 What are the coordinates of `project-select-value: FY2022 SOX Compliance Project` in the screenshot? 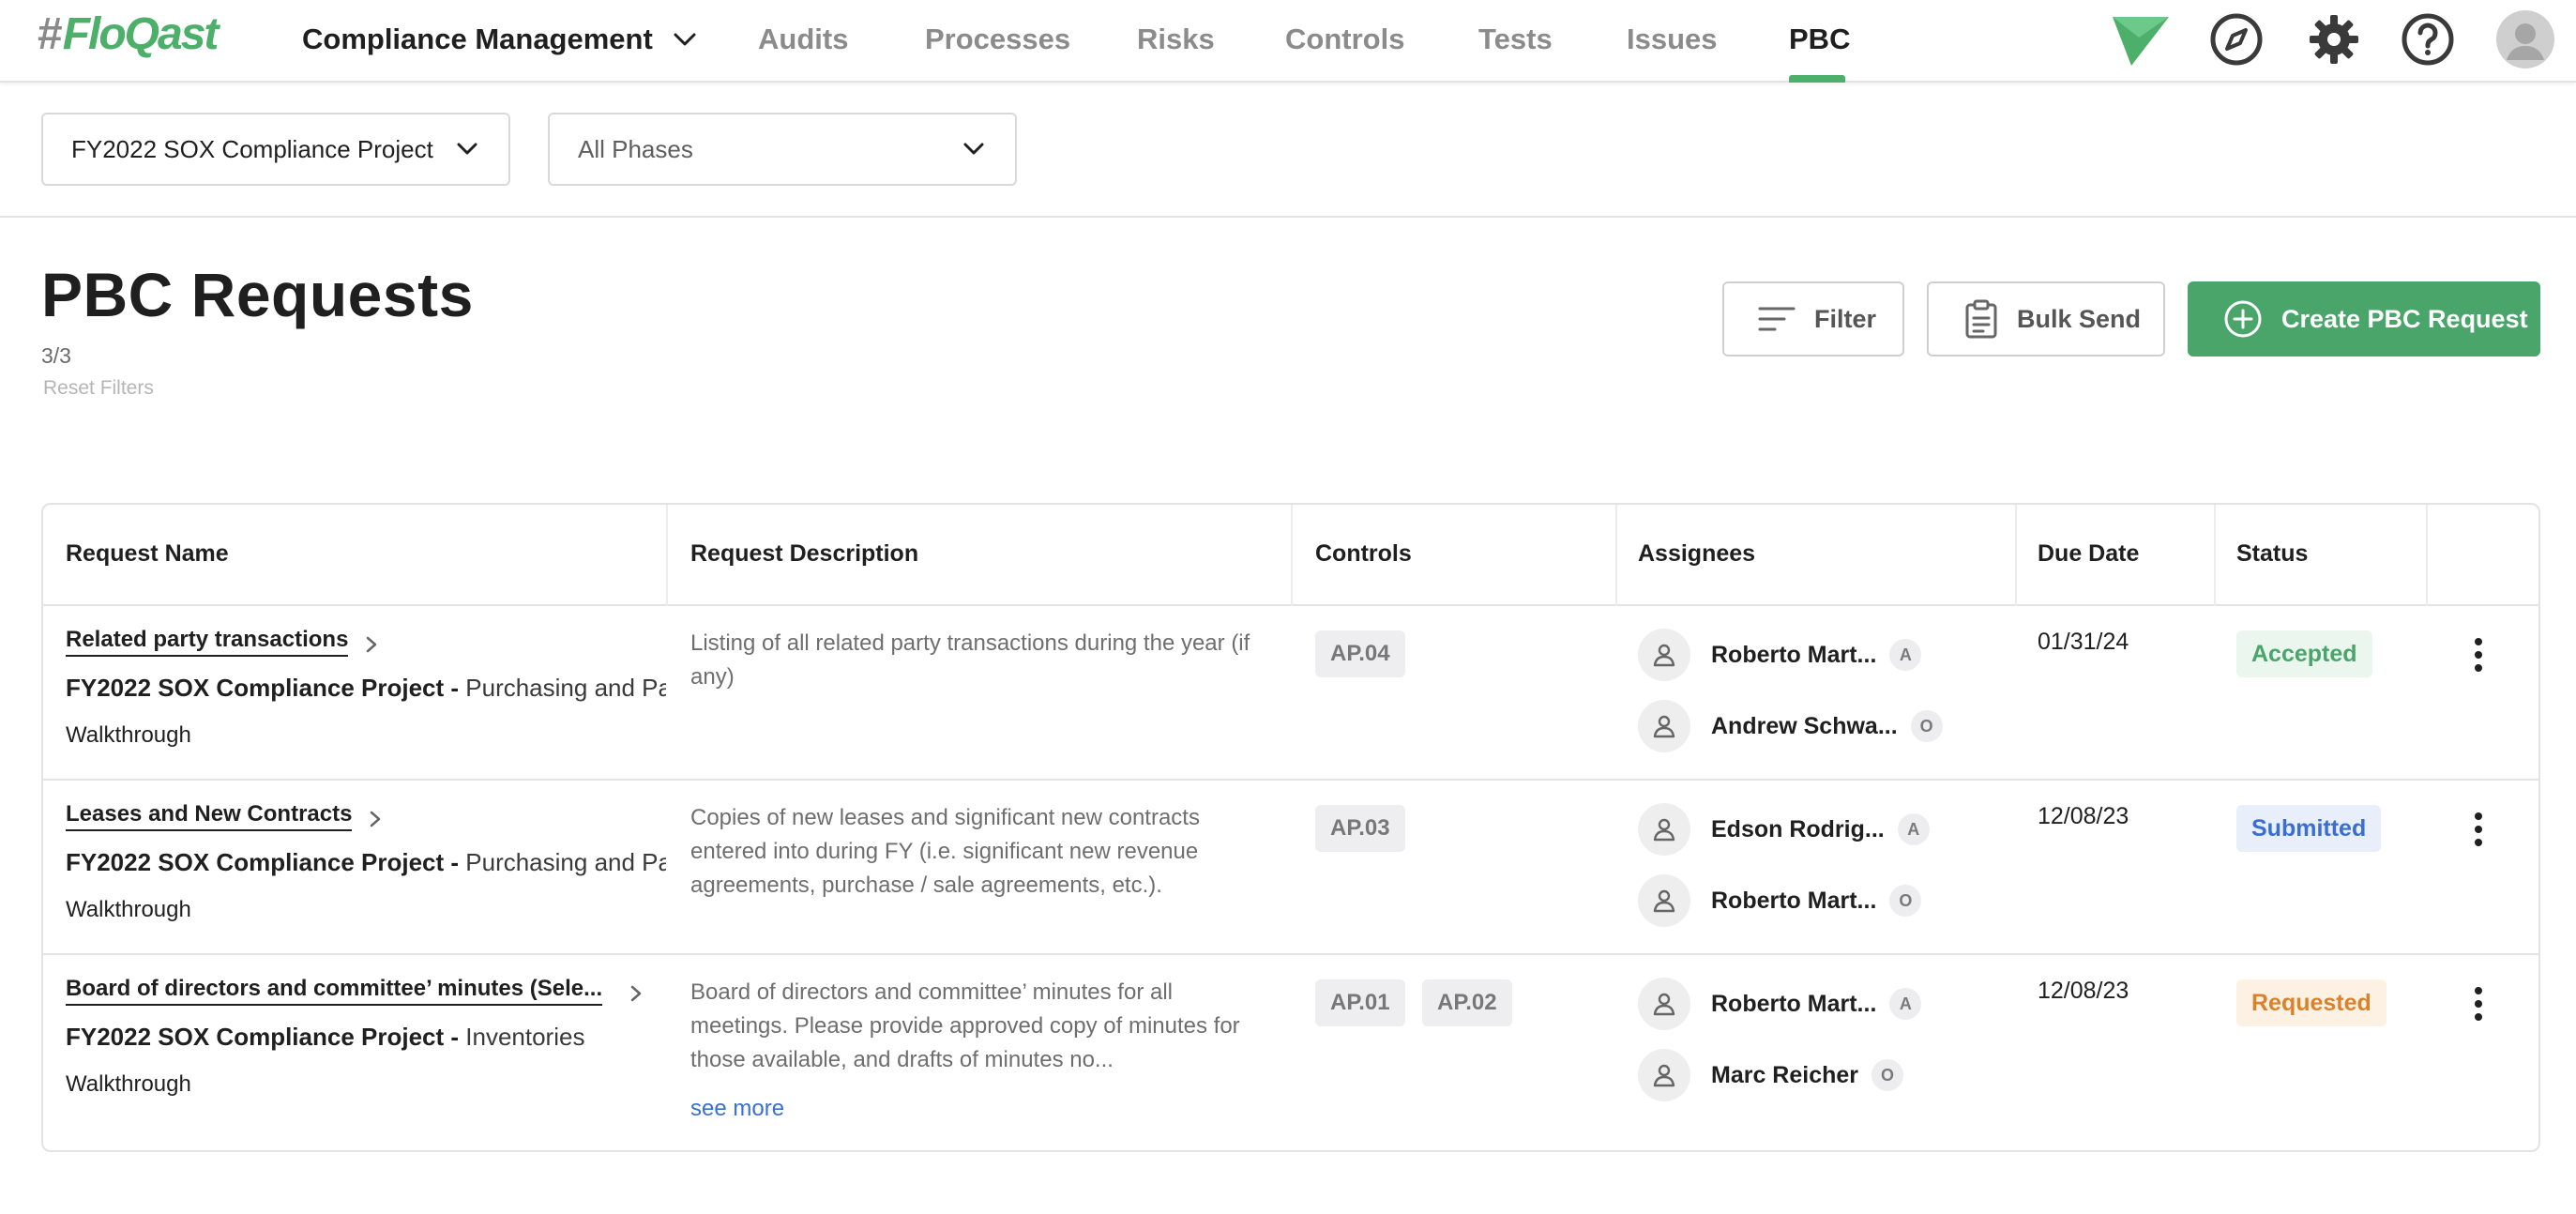 It's located at (252, 148).